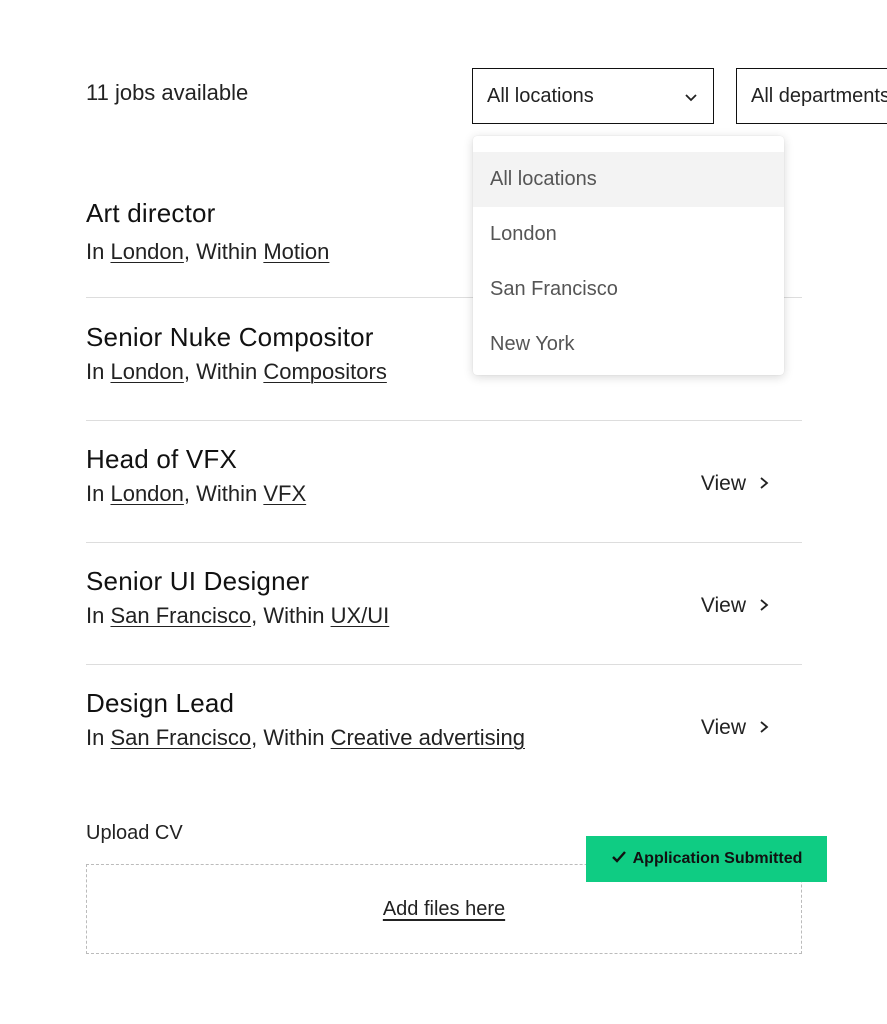 Image resolution: width=887 pixels, height=1024 pixels. Describe the element at coordinates (198, 581) in the screenshot. I see `job-title: Senior UI Designer` at that location.